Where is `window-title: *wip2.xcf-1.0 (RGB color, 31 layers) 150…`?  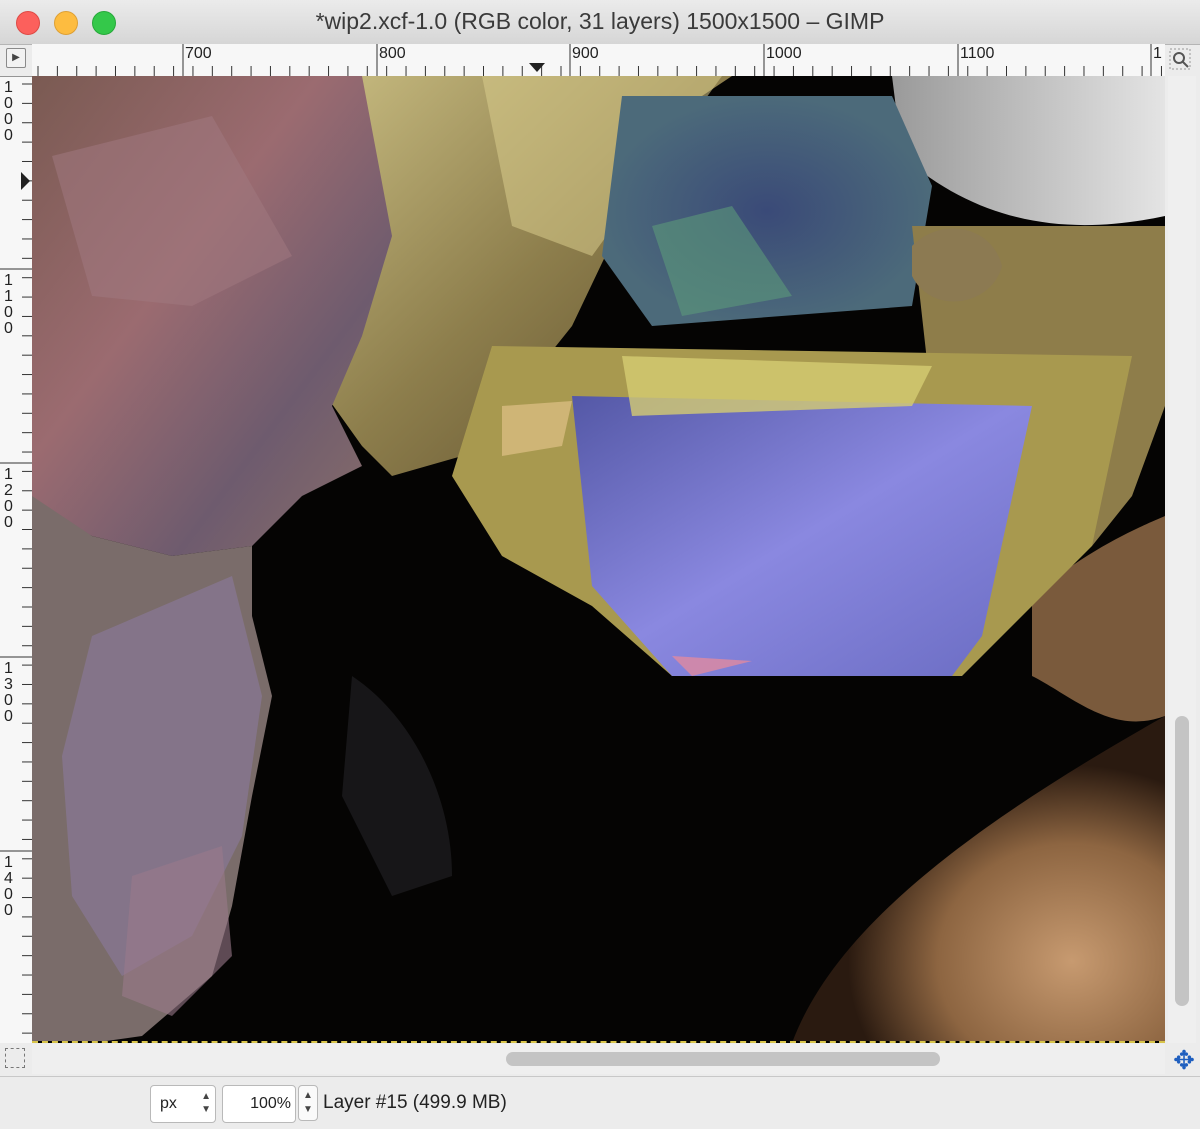
window-title: *wip2.xcf-1.0 (RGB color, 31 layers) 150… is located at coordinates (600, 21).